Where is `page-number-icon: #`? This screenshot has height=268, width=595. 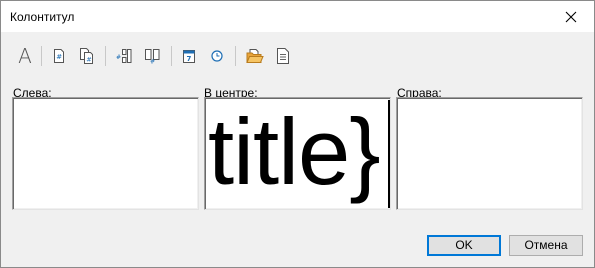
page-number-icon: # is located at coordinates (59, 56).